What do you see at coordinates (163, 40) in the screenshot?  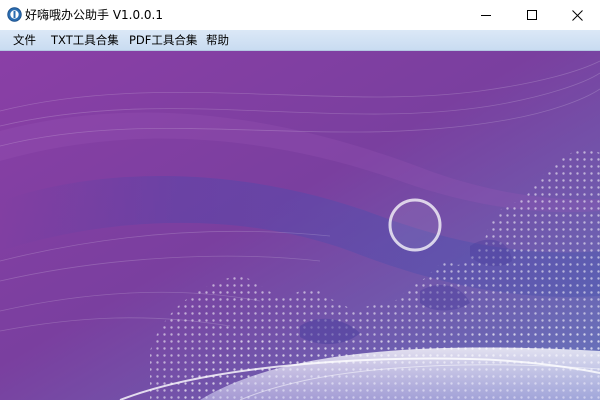 I see `menu-pdf-tools: PDF工具合集` at bounding box center [163, 40].